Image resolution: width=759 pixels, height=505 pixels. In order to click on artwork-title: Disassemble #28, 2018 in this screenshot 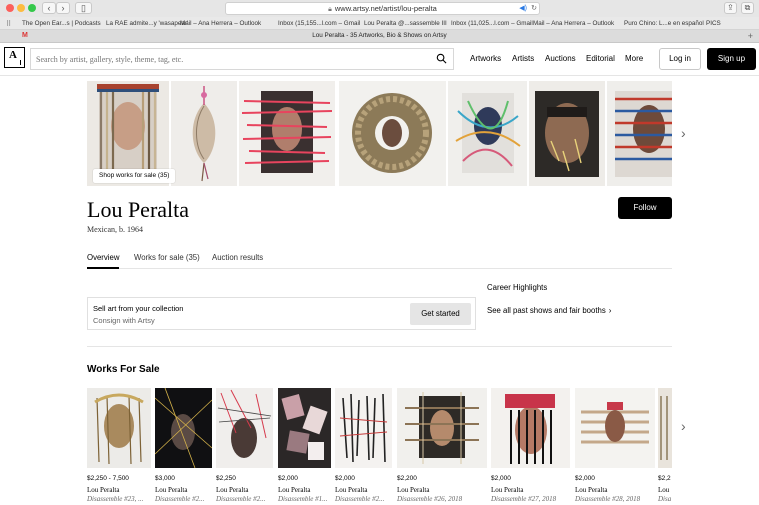, I will do `click(607, 499)`.